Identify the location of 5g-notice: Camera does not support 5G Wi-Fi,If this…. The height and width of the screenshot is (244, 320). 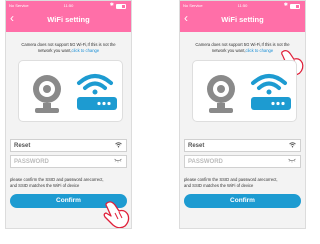
(68, 47).